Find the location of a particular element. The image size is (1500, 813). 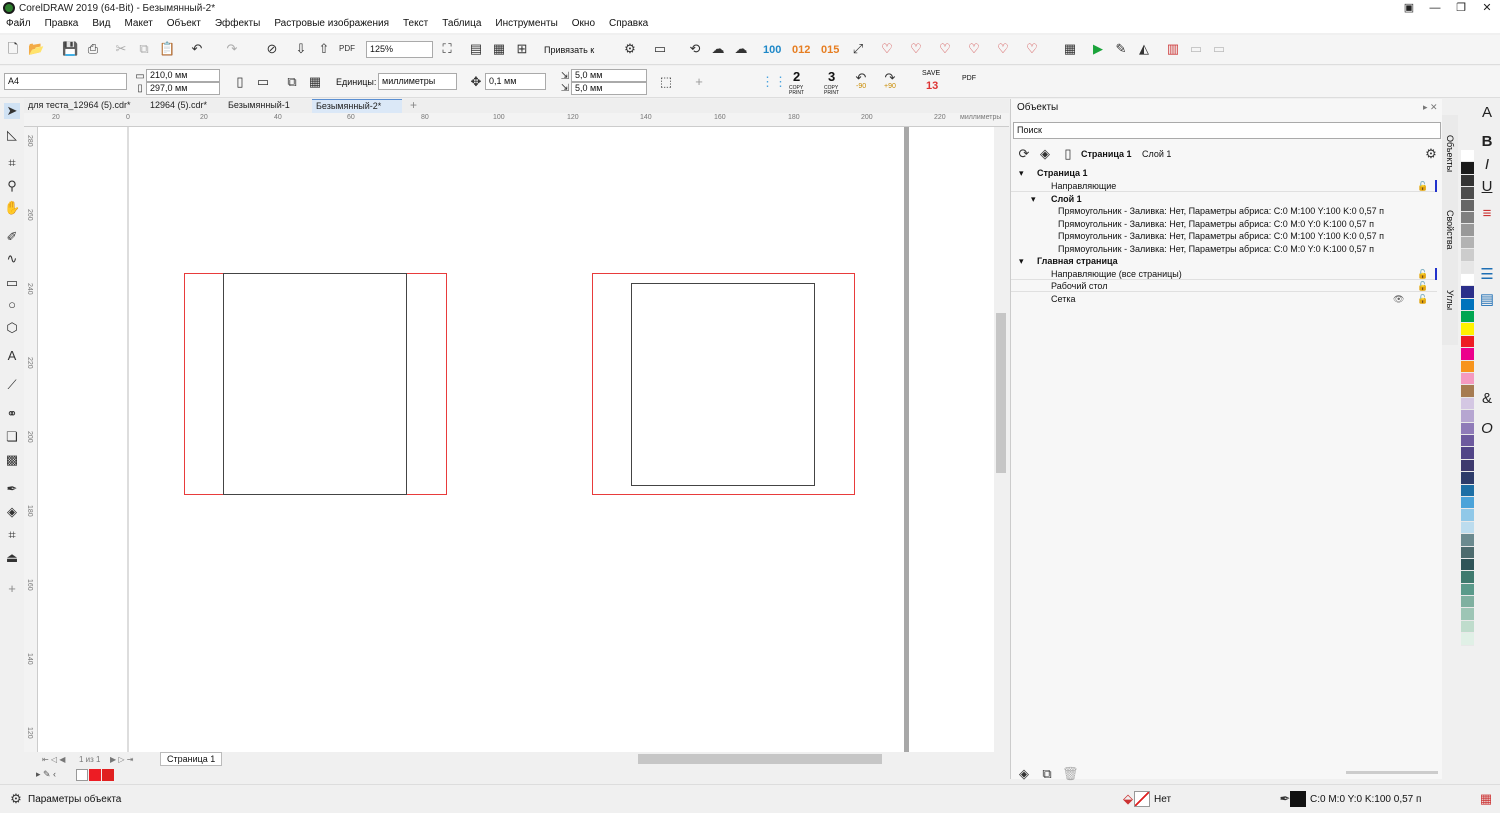

all-pages-icon: ⧉ is located at coordinates (292, 82).